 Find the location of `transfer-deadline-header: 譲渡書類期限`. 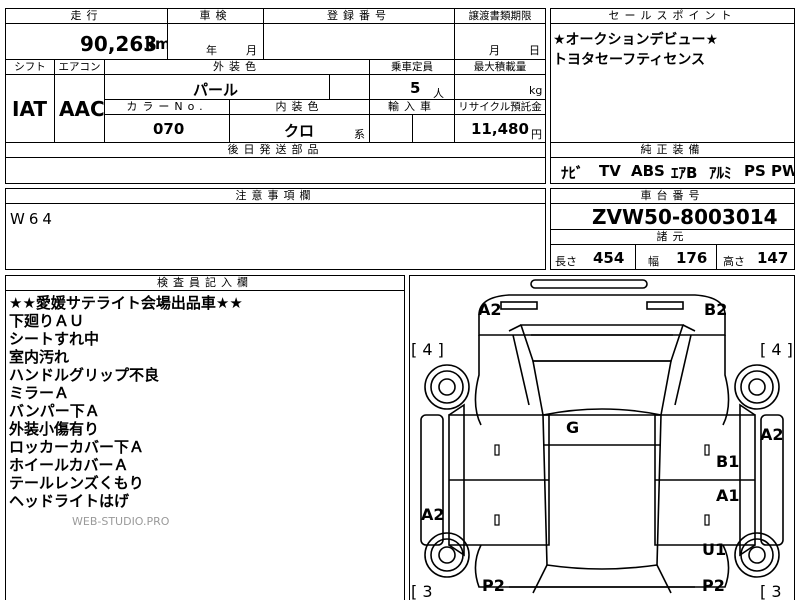

transfer-deadline-header: 譲渡書類期限 is located at coordinates (500, 16).